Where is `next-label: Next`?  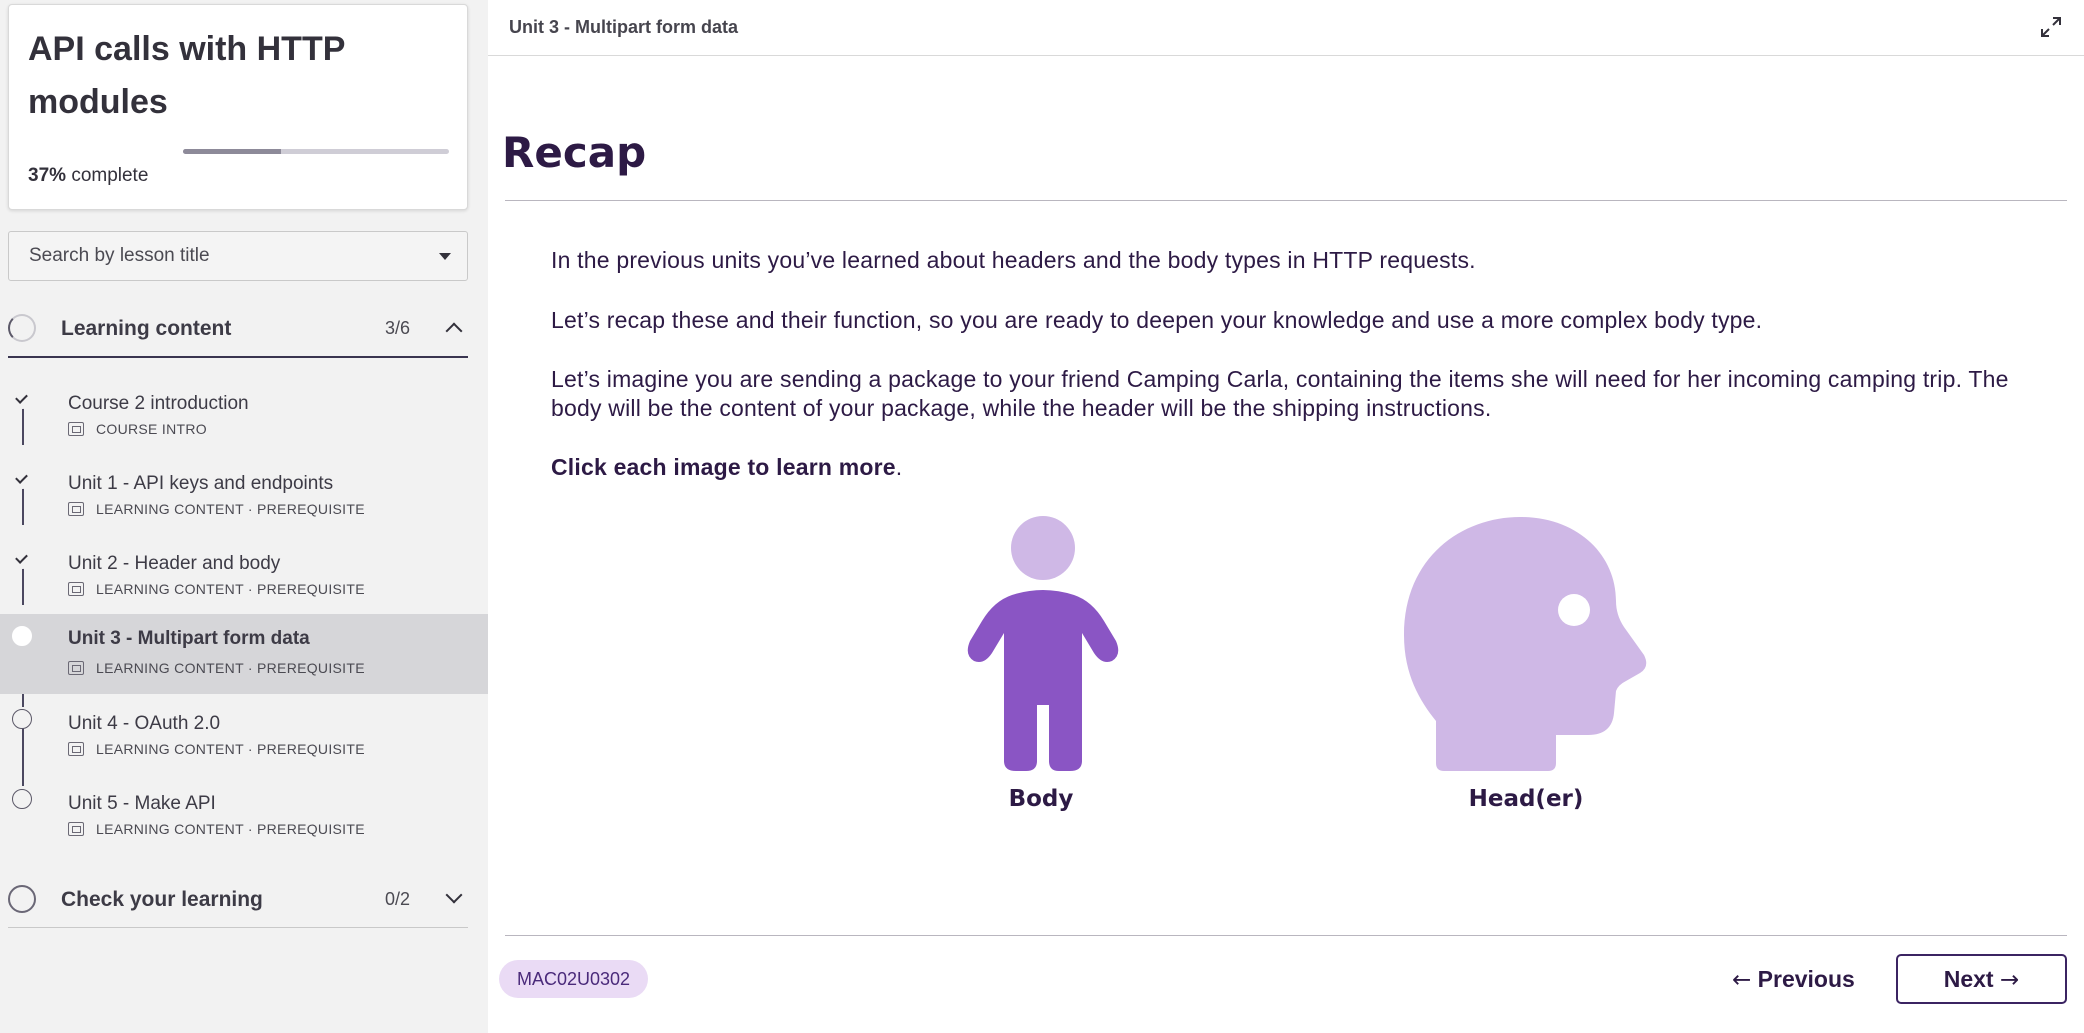
next-label: Next is located at coordinates (1968, 978).